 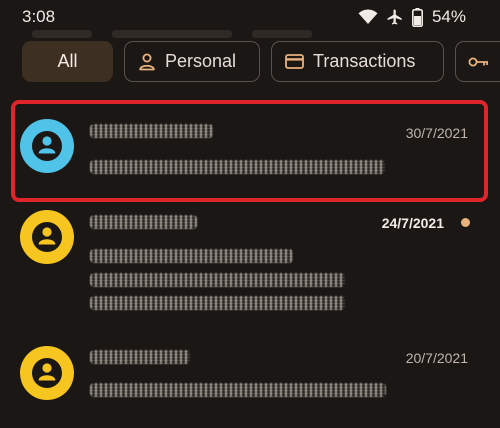 I want to click on chip-label: All, so click(x=67, y=61).